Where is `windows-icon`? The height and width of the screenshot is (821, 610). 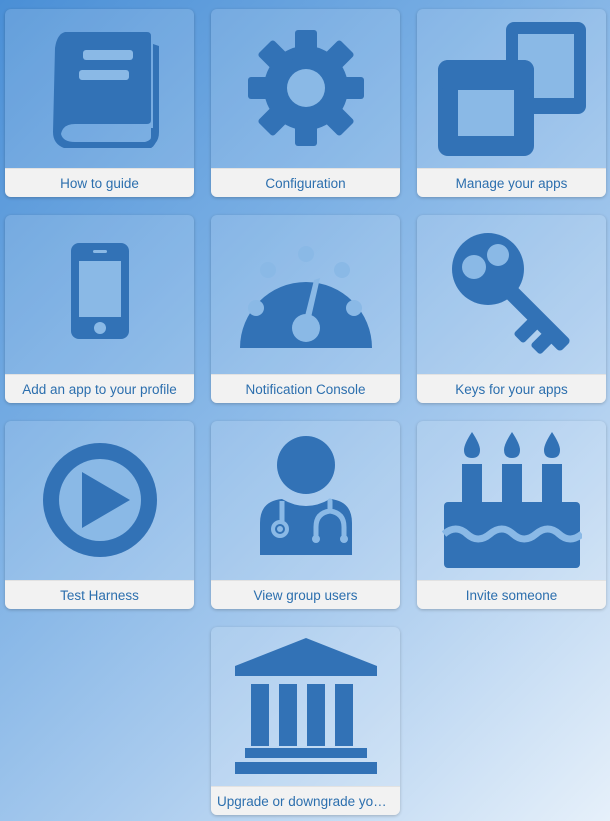 windows-icon is located at coordinates (511, 88).